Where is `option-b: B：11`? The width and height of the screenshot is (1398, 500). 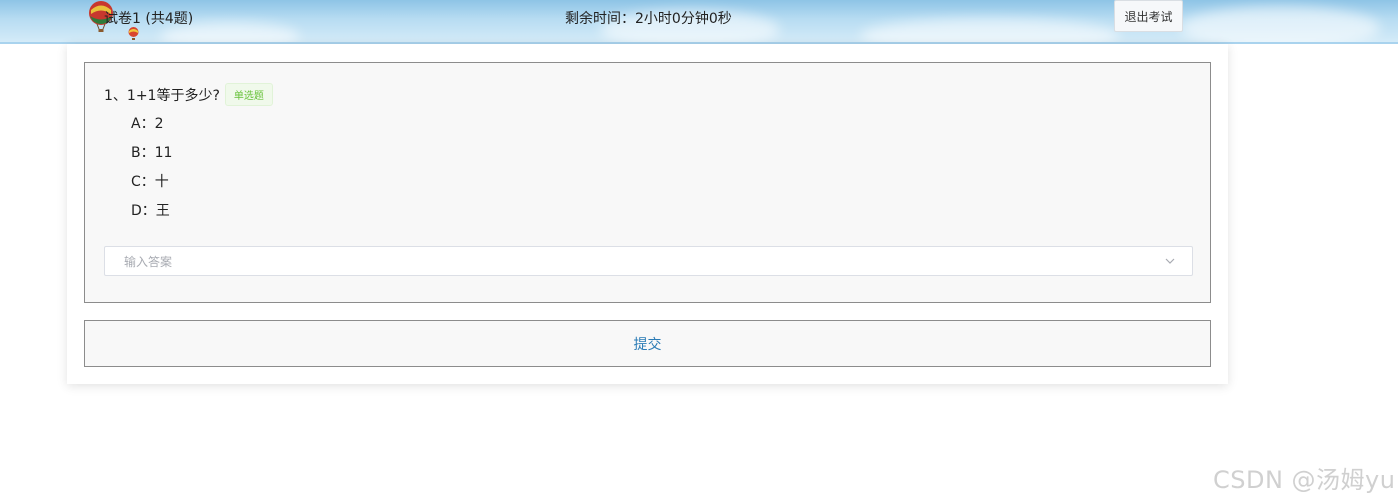
option-b: B：11 is located at coordinates (152, 153).